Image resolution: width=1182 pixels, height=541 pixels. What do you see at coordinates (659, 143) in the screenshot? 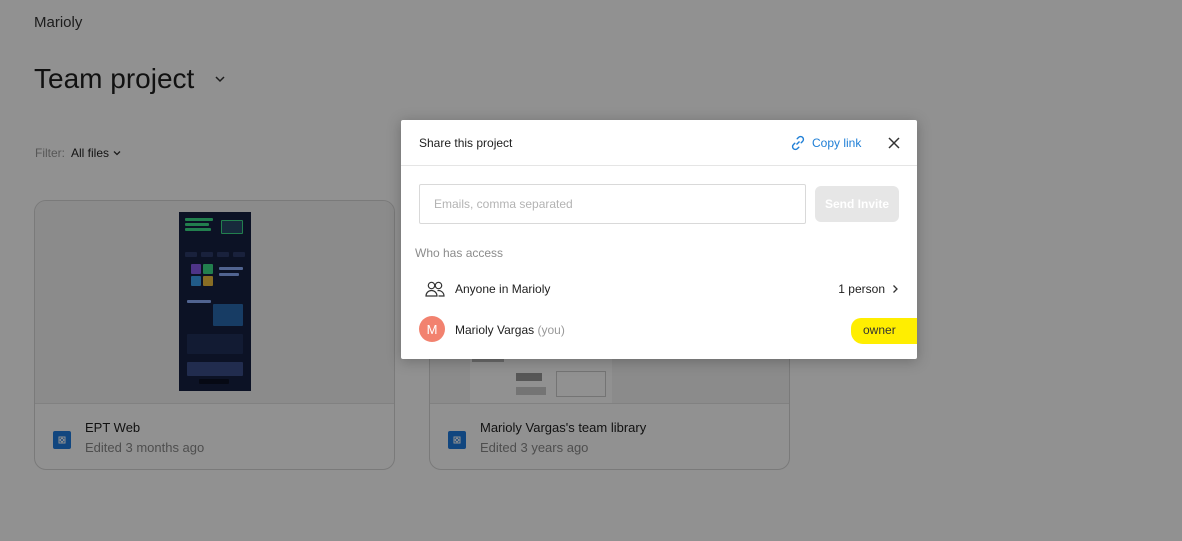
I see `modal-header: Share this project Copy link` at bounding box center [659, 143].